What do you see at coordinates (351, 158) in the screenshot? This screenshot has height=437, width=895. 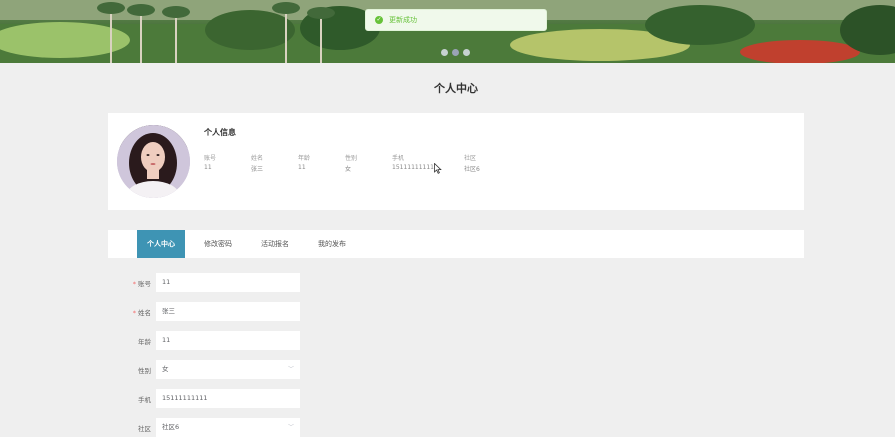 I see `info-label: 性别` at bounding box center [351, 158].